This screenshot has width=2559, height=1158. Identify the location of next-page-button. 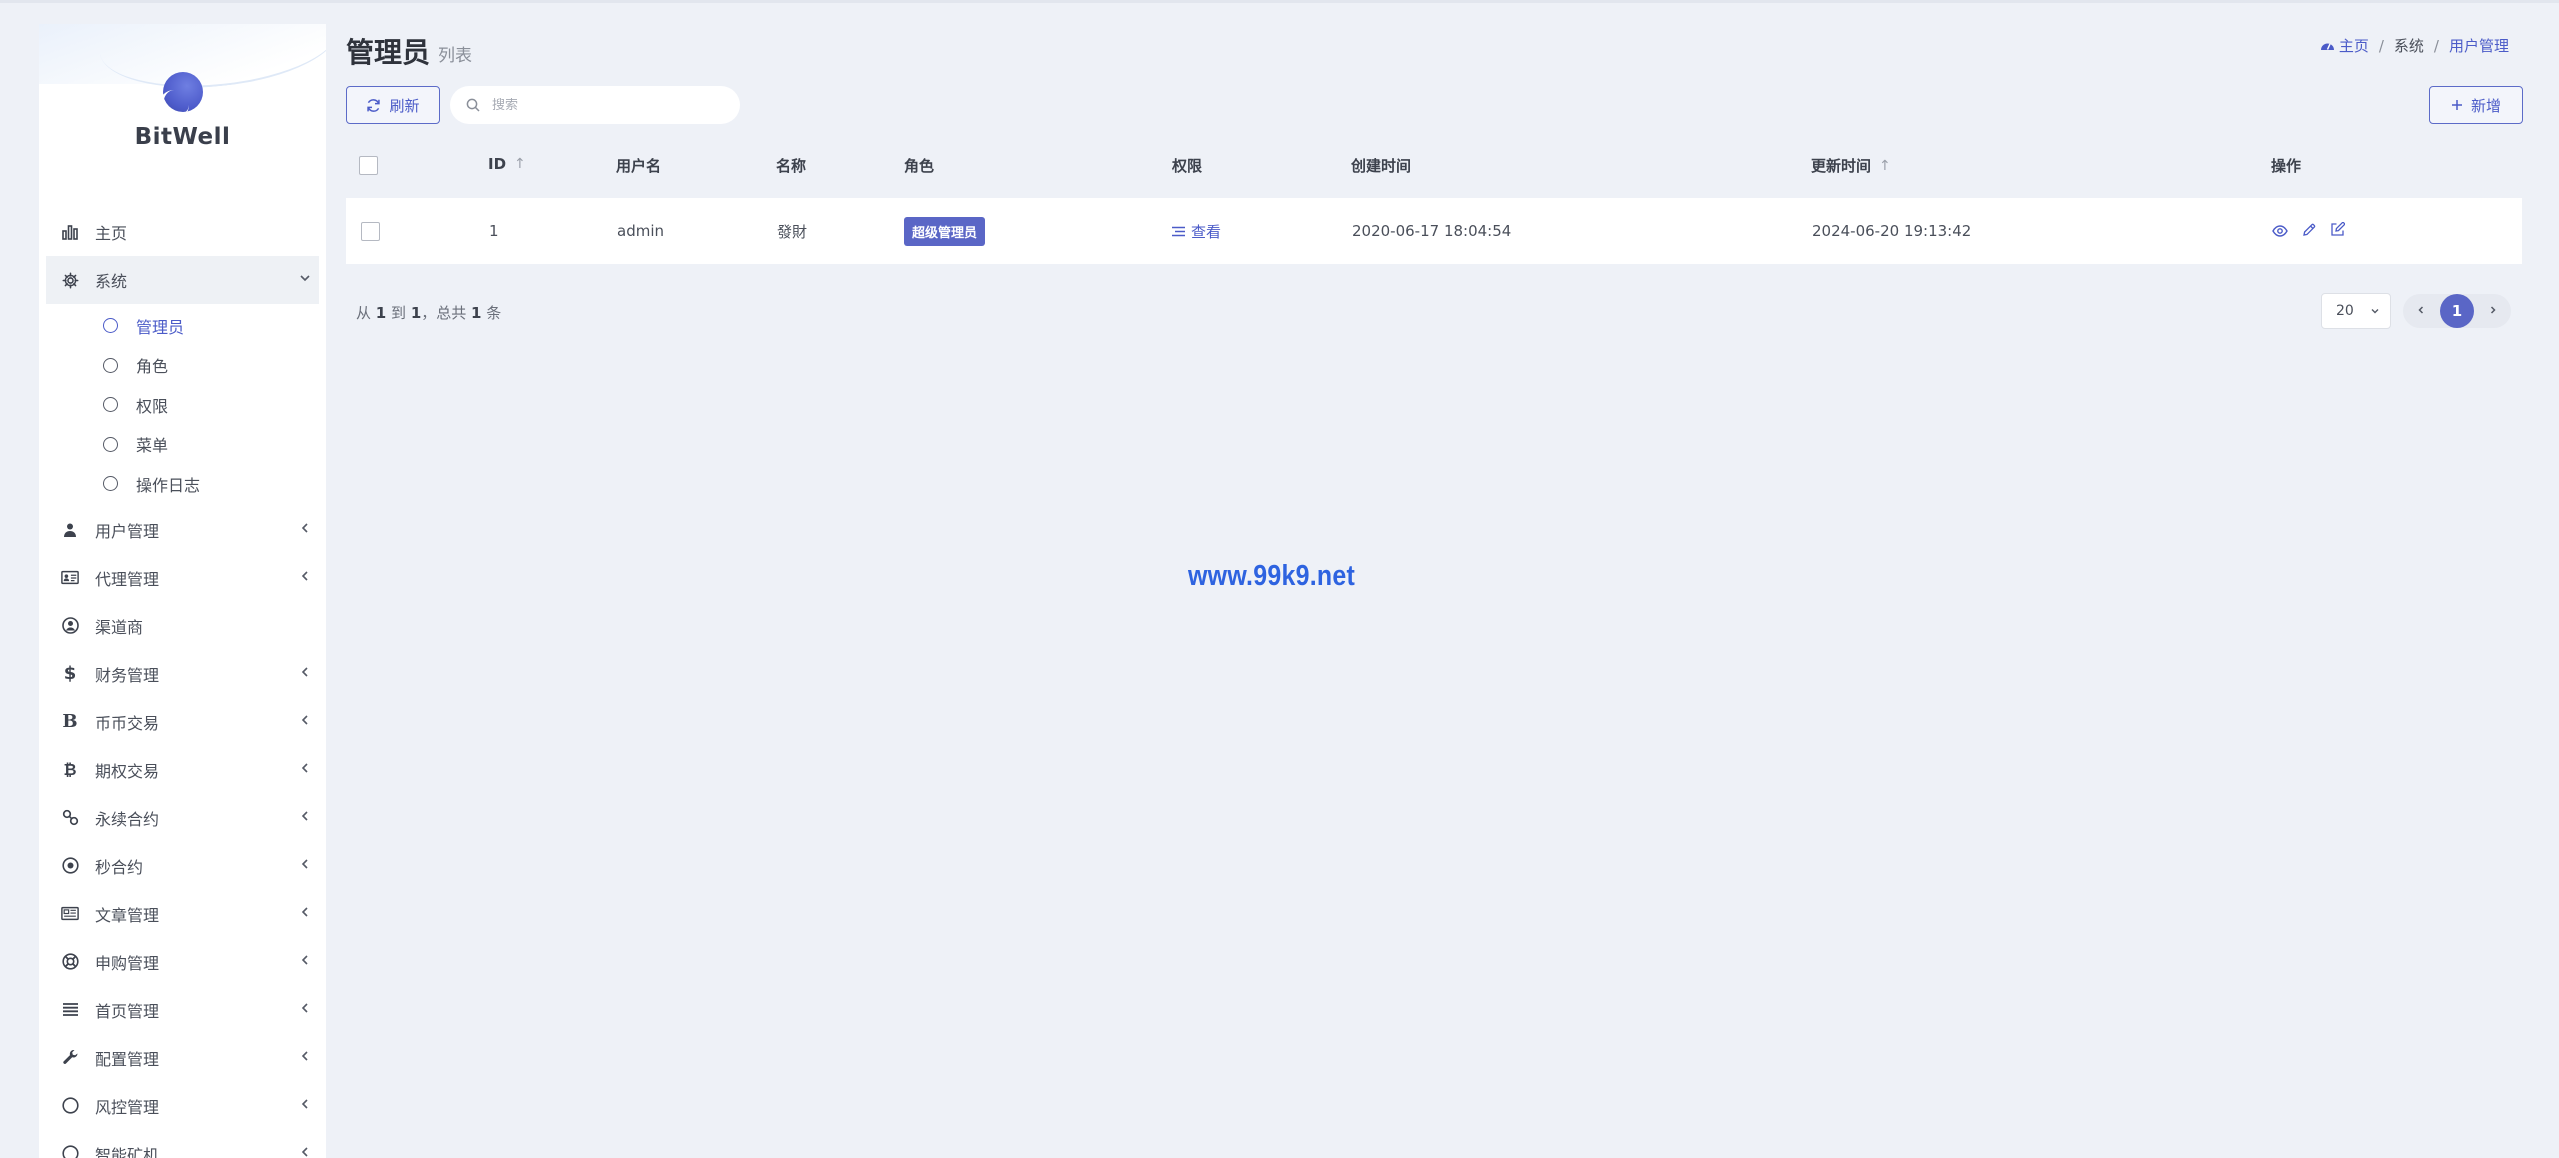
(2493, 311).